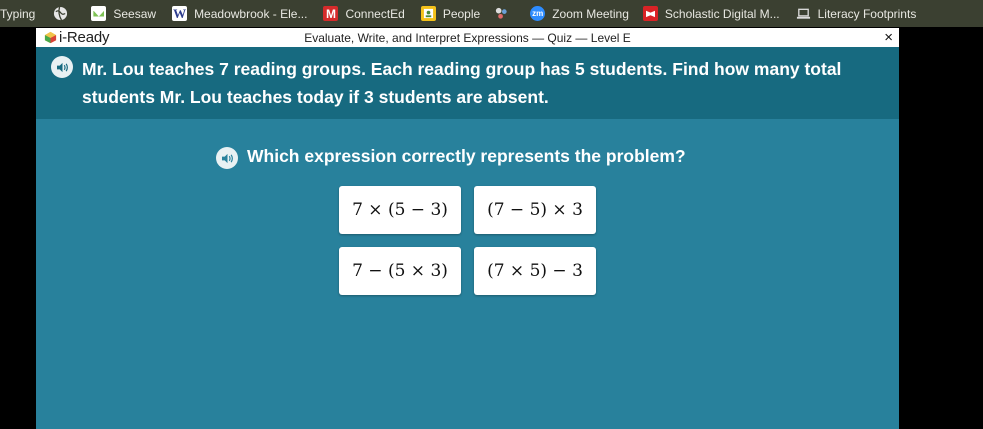 This screenshot has height=429, width=983. Describe the element at coordinates (888, 37) in the screenshot. I see `close-icon: ×` at that location.